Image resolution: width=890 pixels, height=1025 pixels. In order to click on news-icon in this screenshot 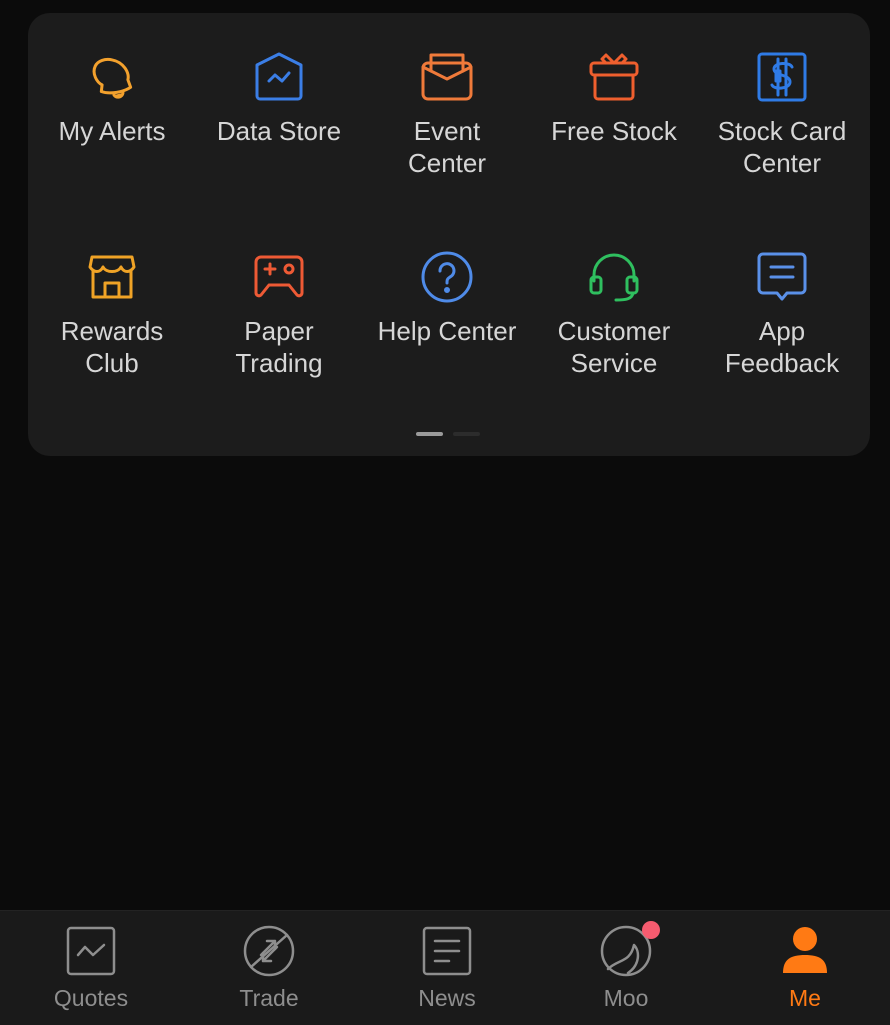, I will do `click(447, 951)`.